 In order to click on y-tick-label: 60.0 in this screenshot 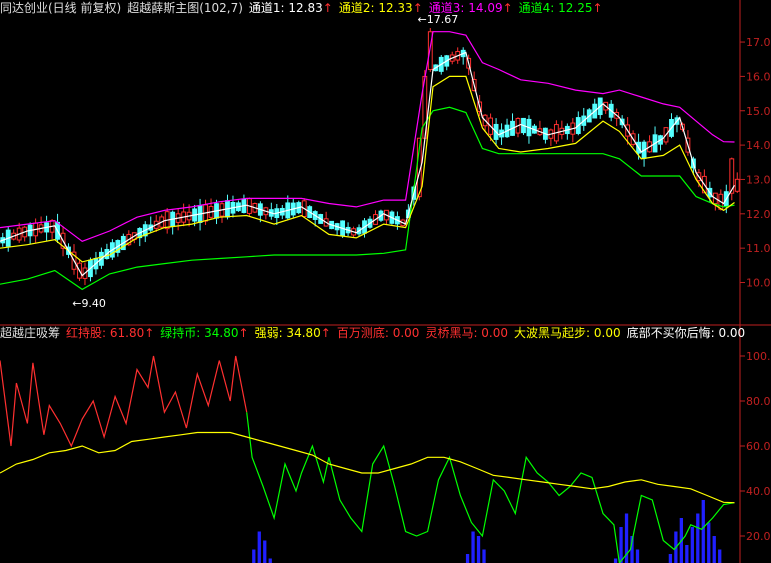, I will do `click(758, 446)`.